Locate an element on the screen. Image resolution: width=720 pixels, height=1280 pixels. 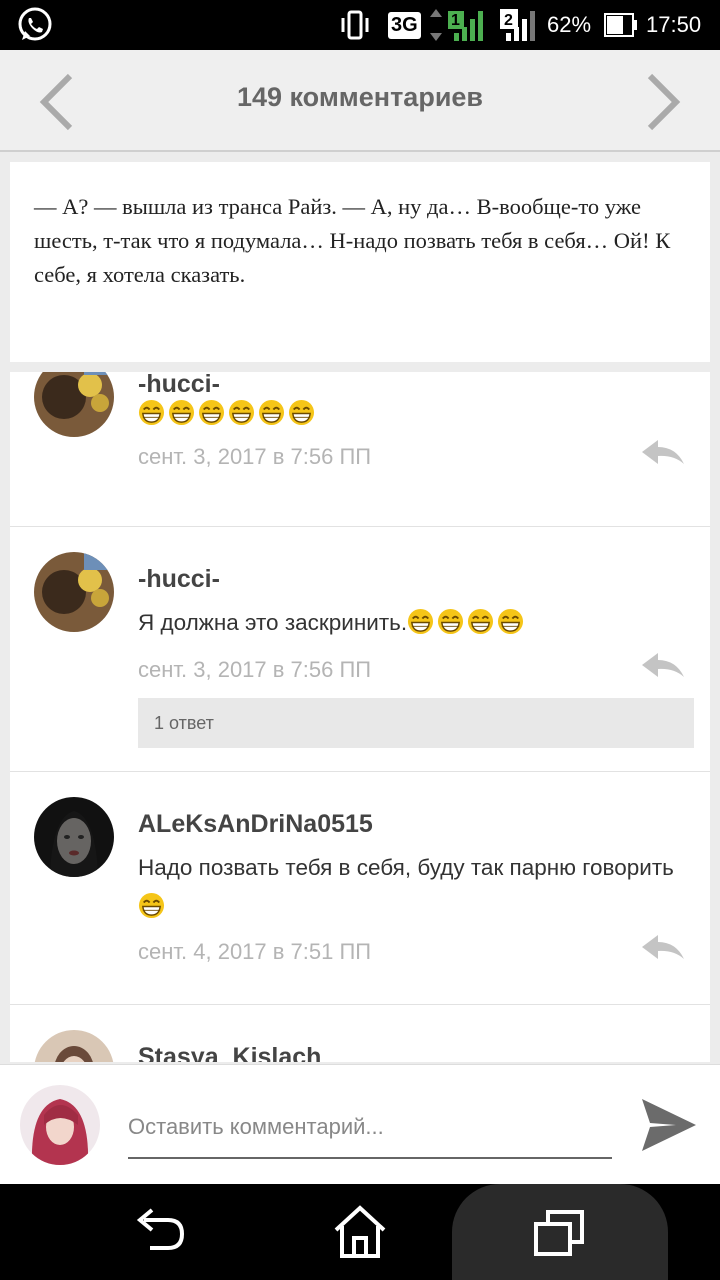
comment-input is located at coordinates (370, 1132).